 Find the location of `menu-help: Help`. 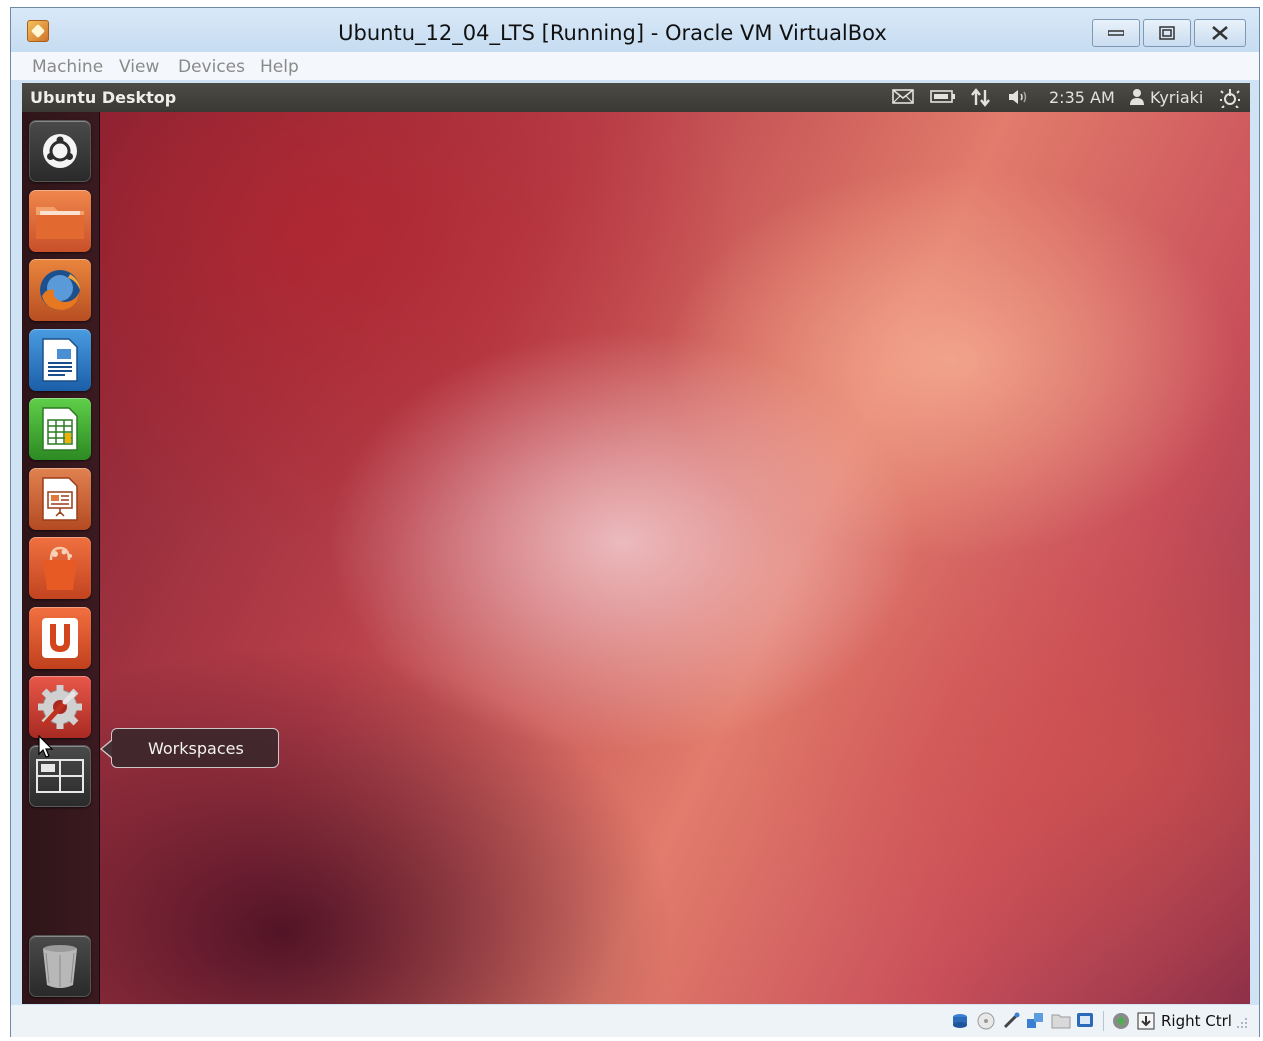

menu-help: Help is located at coordinates (279, 67).